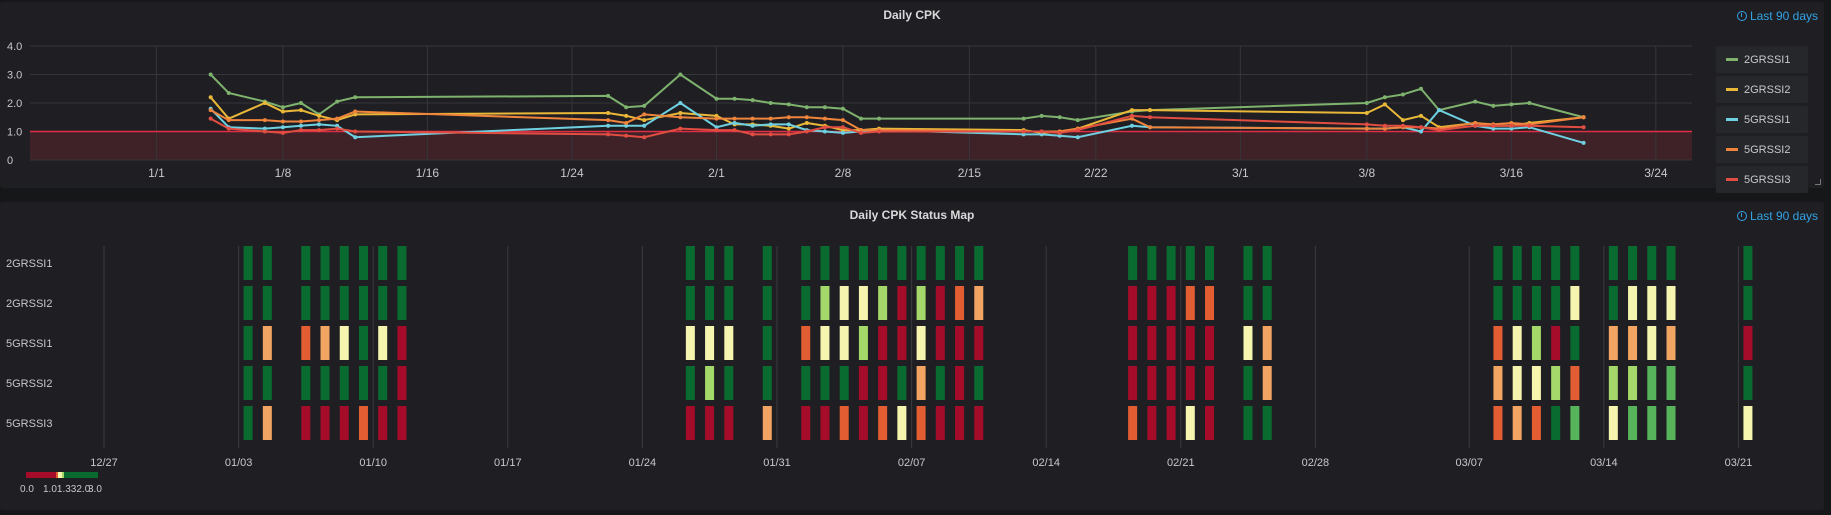 This screenshot has height=515, width=1831. Describe the element at coordinates (1762, 119) in the screenshot. I see `legend-item-5grssi1: 5GRSSI1` at that location.